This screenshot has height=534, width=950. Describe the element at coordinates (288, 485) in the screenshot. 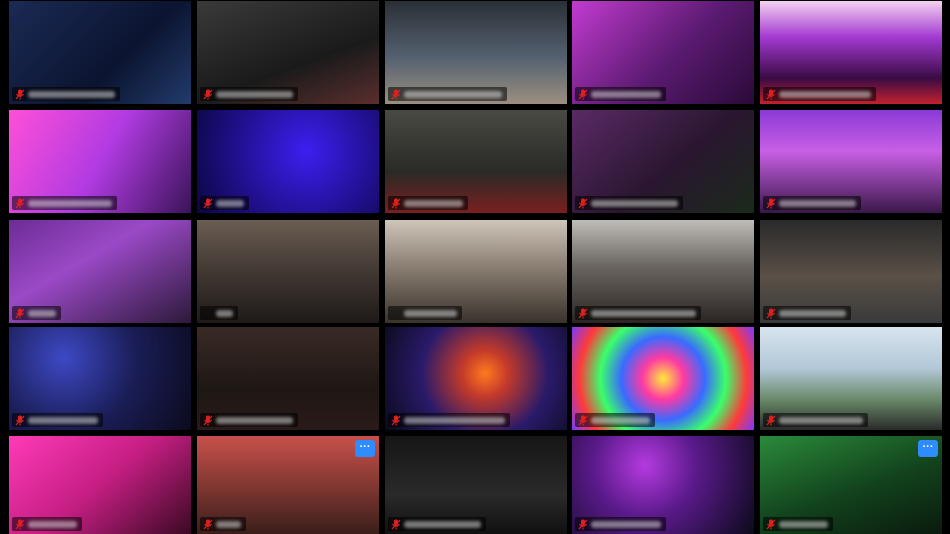

I see `participant-video-tile-22: ···` at that location.